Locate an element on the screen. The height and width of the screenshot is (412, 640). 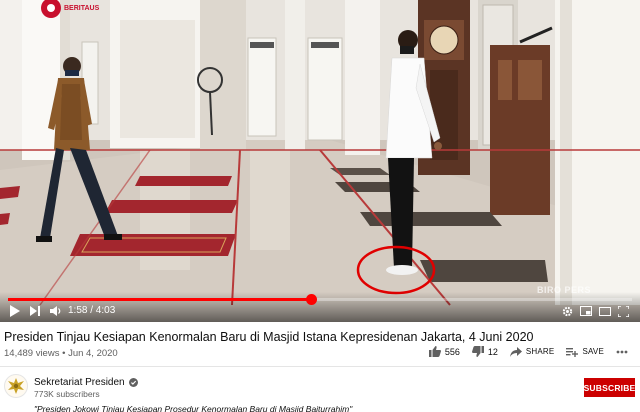
save-button: SAVE is located at coordinates (585, 352).